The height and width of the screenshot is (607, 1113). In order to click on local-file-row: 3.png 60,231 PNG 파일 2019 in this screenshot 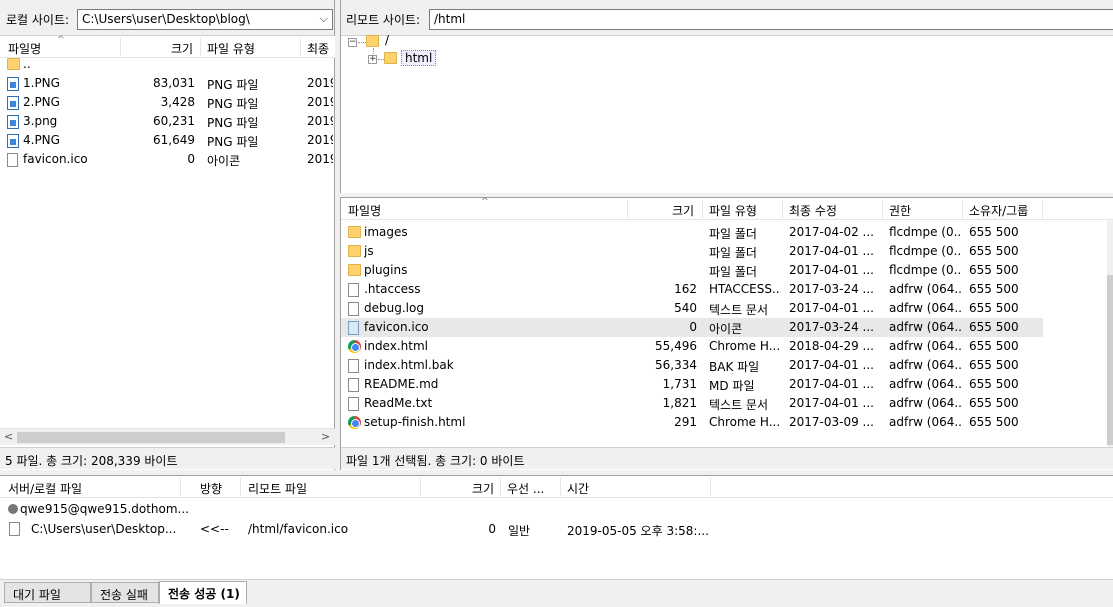, I will do `click(167, 121)`.